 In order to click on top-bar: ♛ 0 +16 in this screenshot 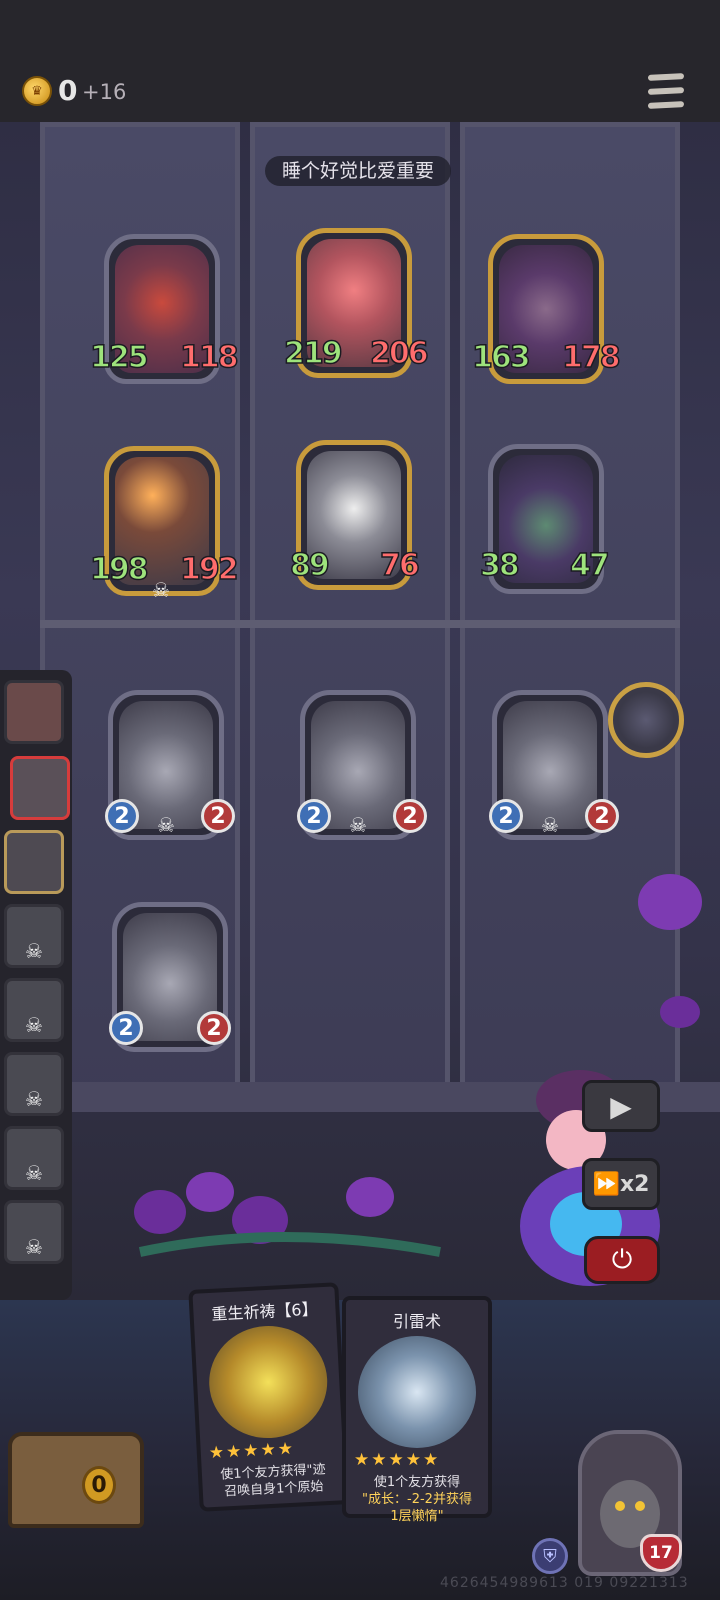, I will do `click(360, 62)`.